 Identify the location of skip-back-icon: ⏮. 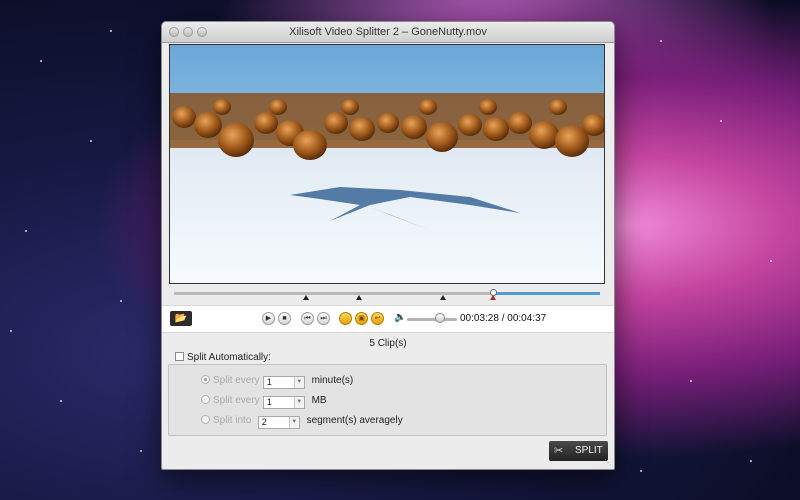
(307, 318).